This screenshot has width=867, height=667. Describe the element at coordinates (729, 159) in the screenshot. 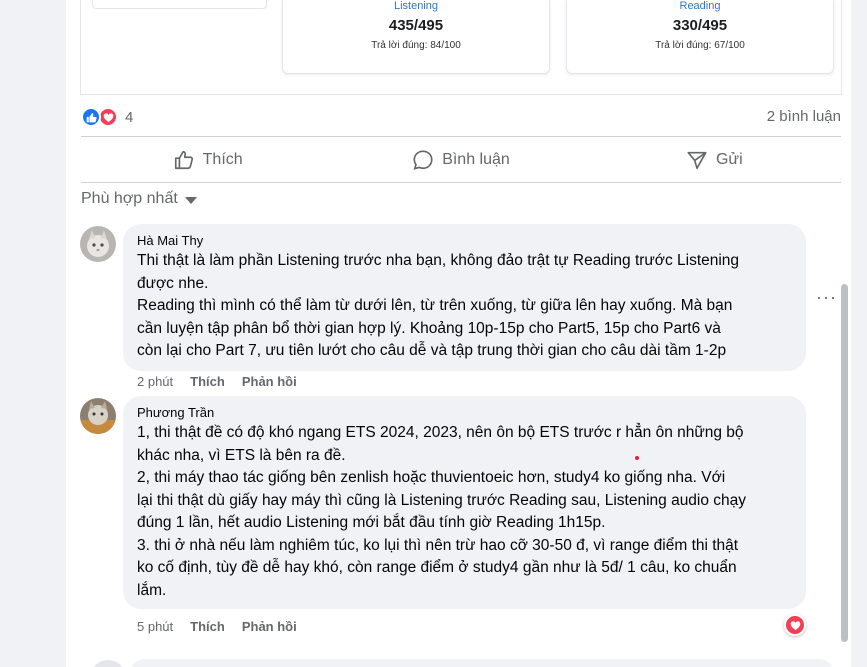

I see `send-button-label: Gửi` at that location.